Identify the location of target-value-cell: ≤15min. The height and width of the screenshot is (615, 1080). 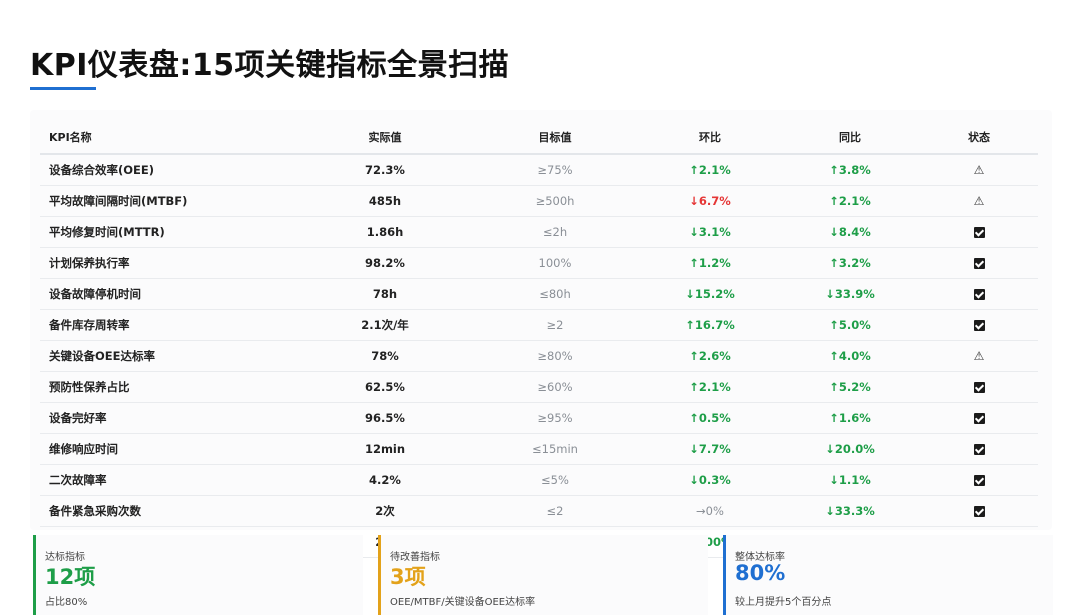
(555, 449).